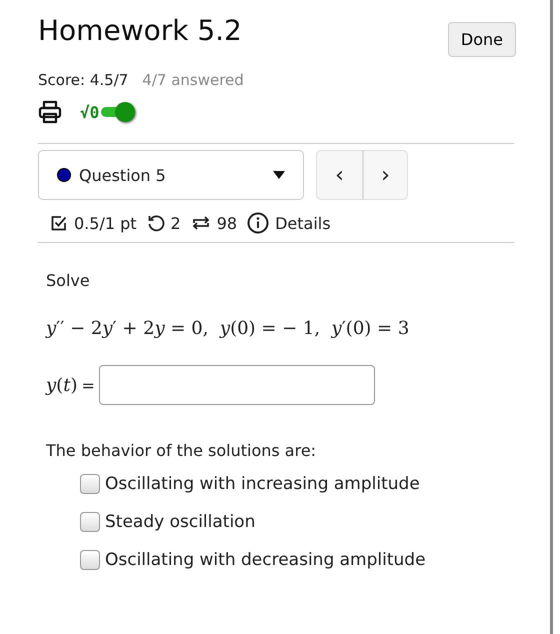  Describe the element at coordinates (227, 223) in the screenshot. I see `attempt-count: 98` at that location.